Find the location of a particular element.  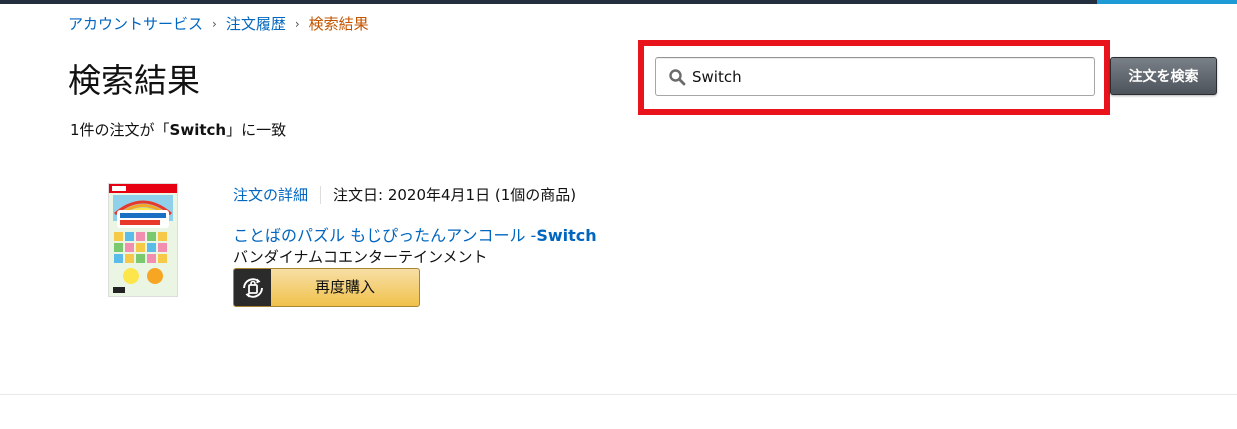

buy-again-button: 再度購入 is located at coordinates (326, 287).